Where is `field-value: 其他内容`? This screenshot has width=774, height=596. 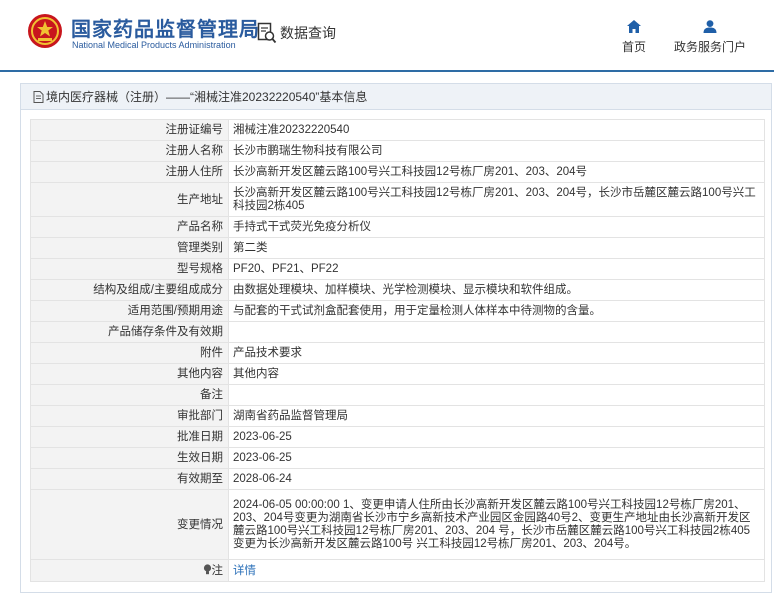 field-value: 其他内容 is located at coordinates (496, 374).